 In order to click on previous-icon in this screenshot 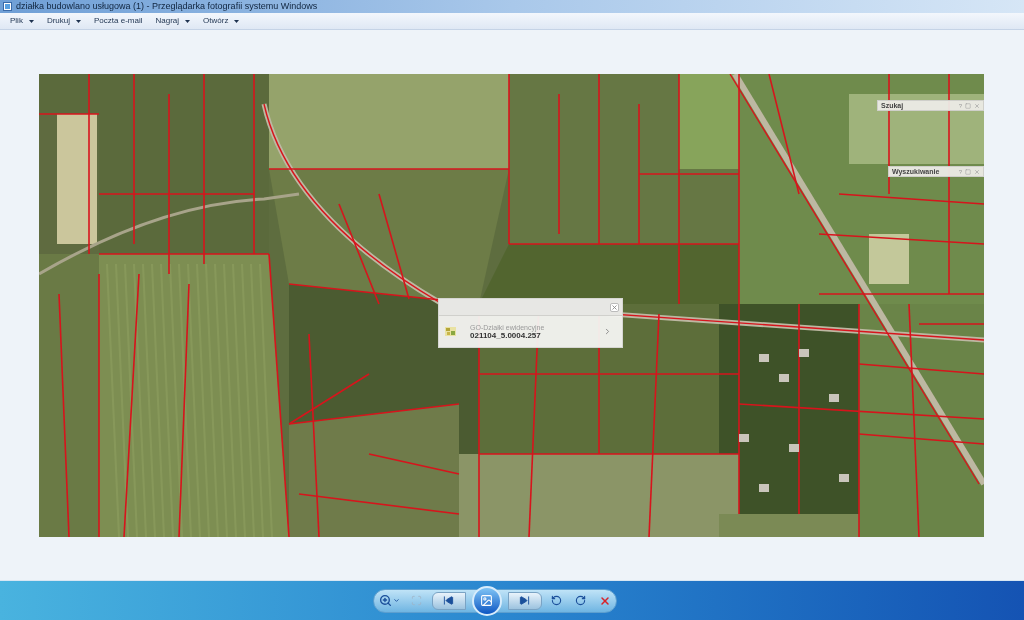, I will do `click(448, 600)`.